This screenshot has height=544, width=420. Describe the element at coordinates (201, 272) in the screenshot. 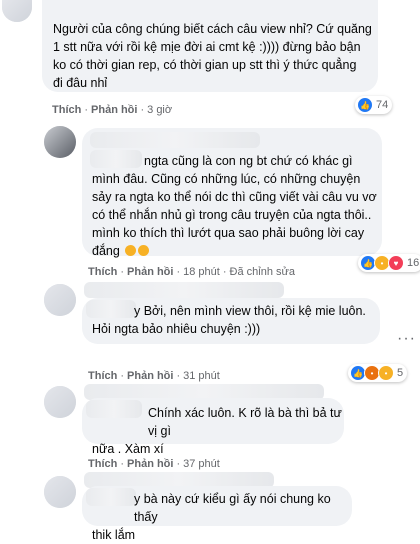

I see `comment-time: 18 phút` at that location.